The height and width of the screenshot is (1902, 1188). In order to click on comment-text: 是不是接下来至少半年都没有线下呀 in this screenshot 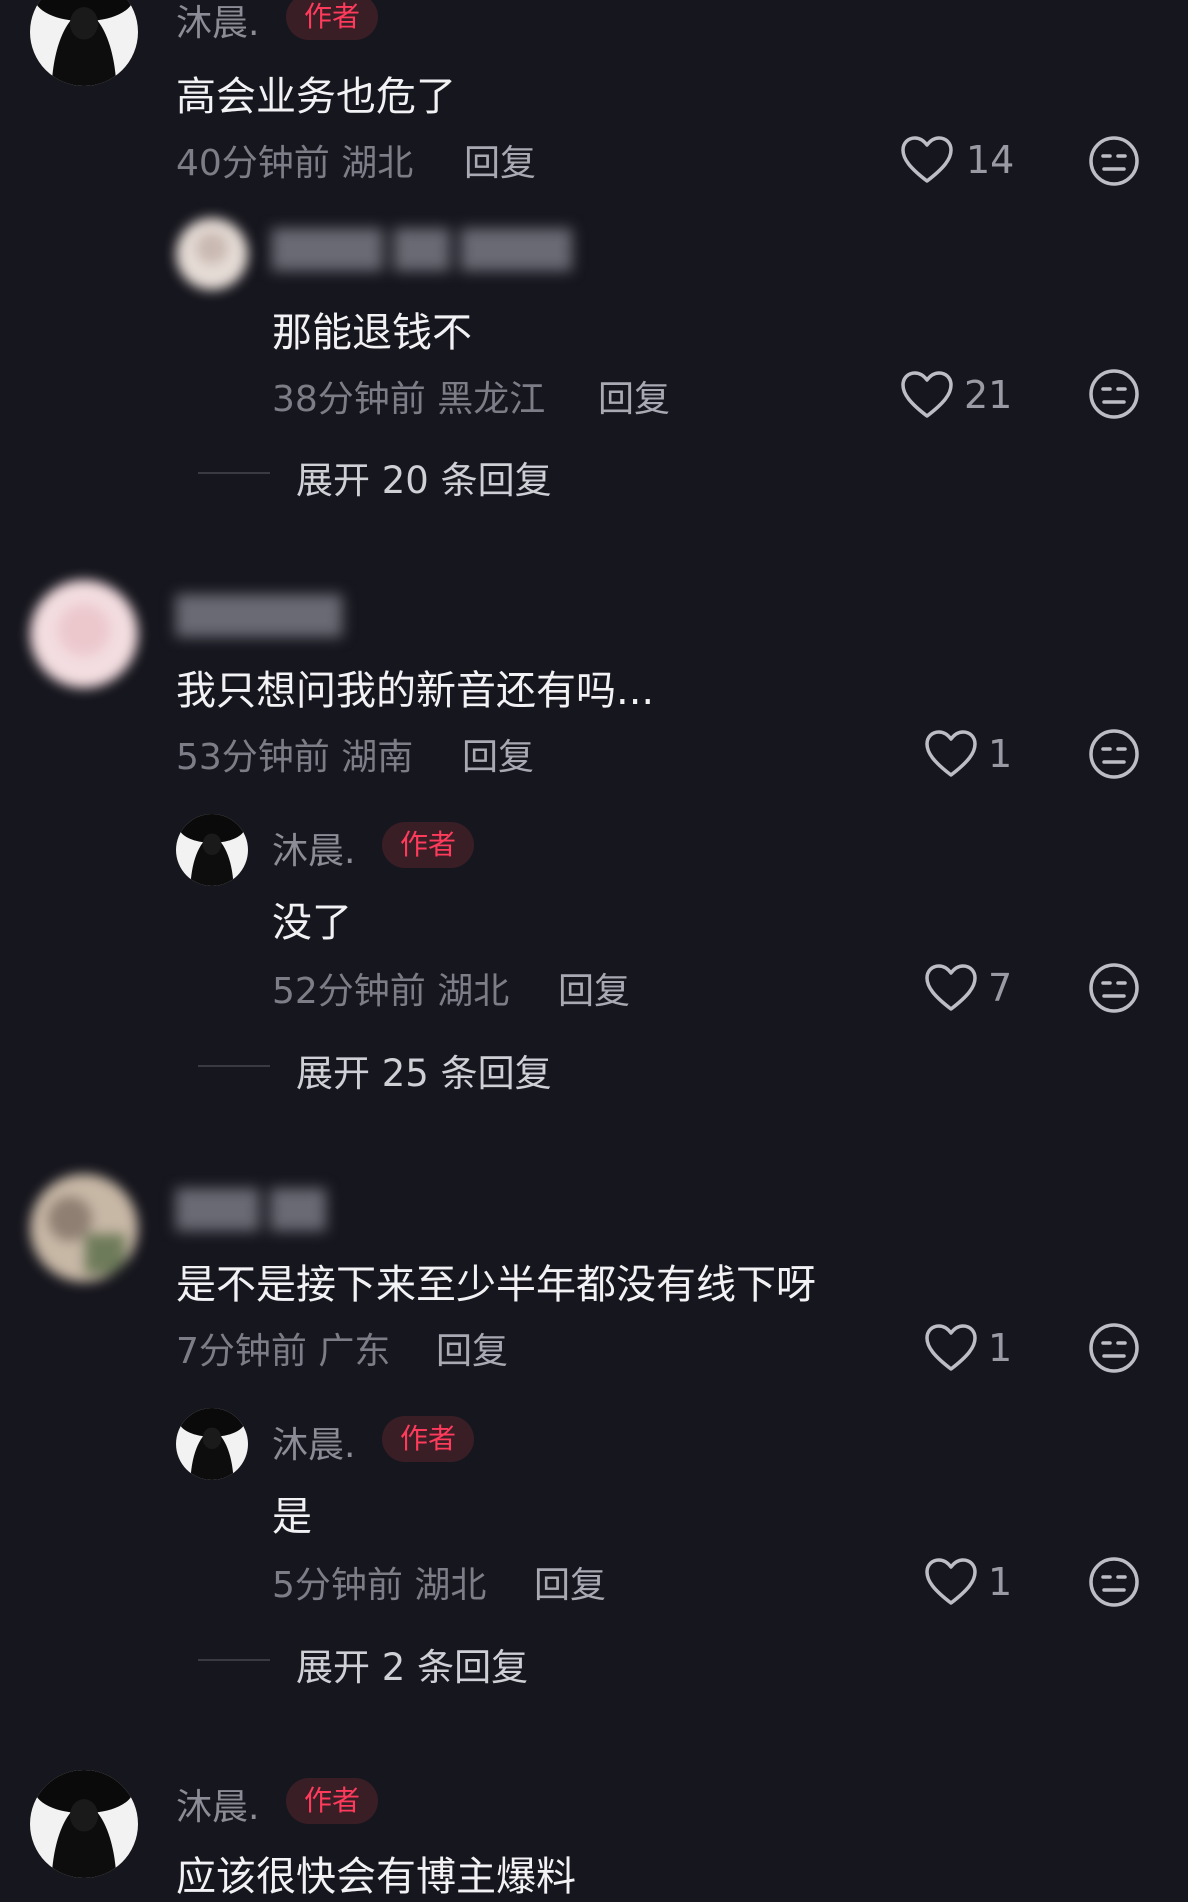, I will do `click(496, 1285)`.